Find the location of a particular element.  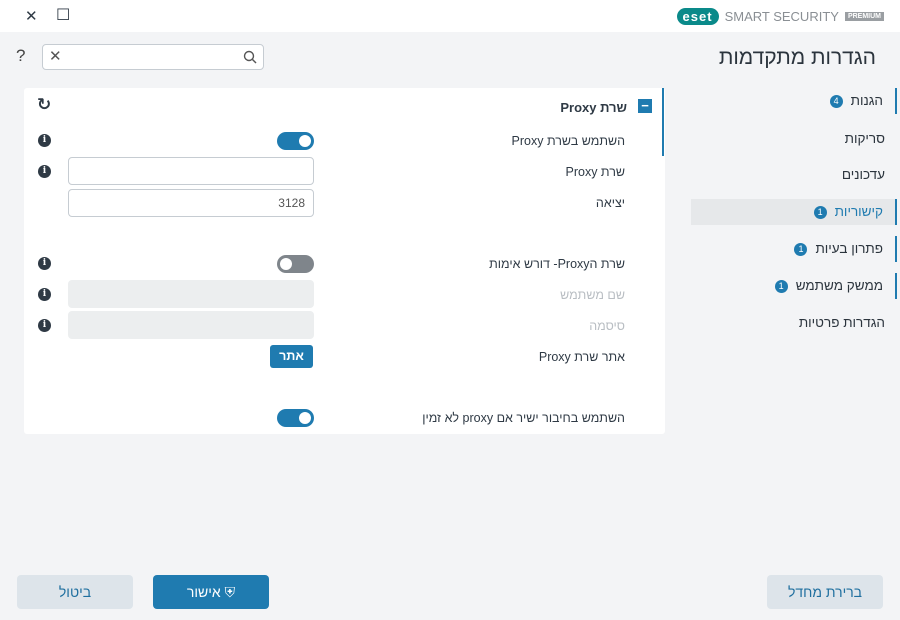

page-title: הגדרות מתקדמות is located at coordinates (797, 57).